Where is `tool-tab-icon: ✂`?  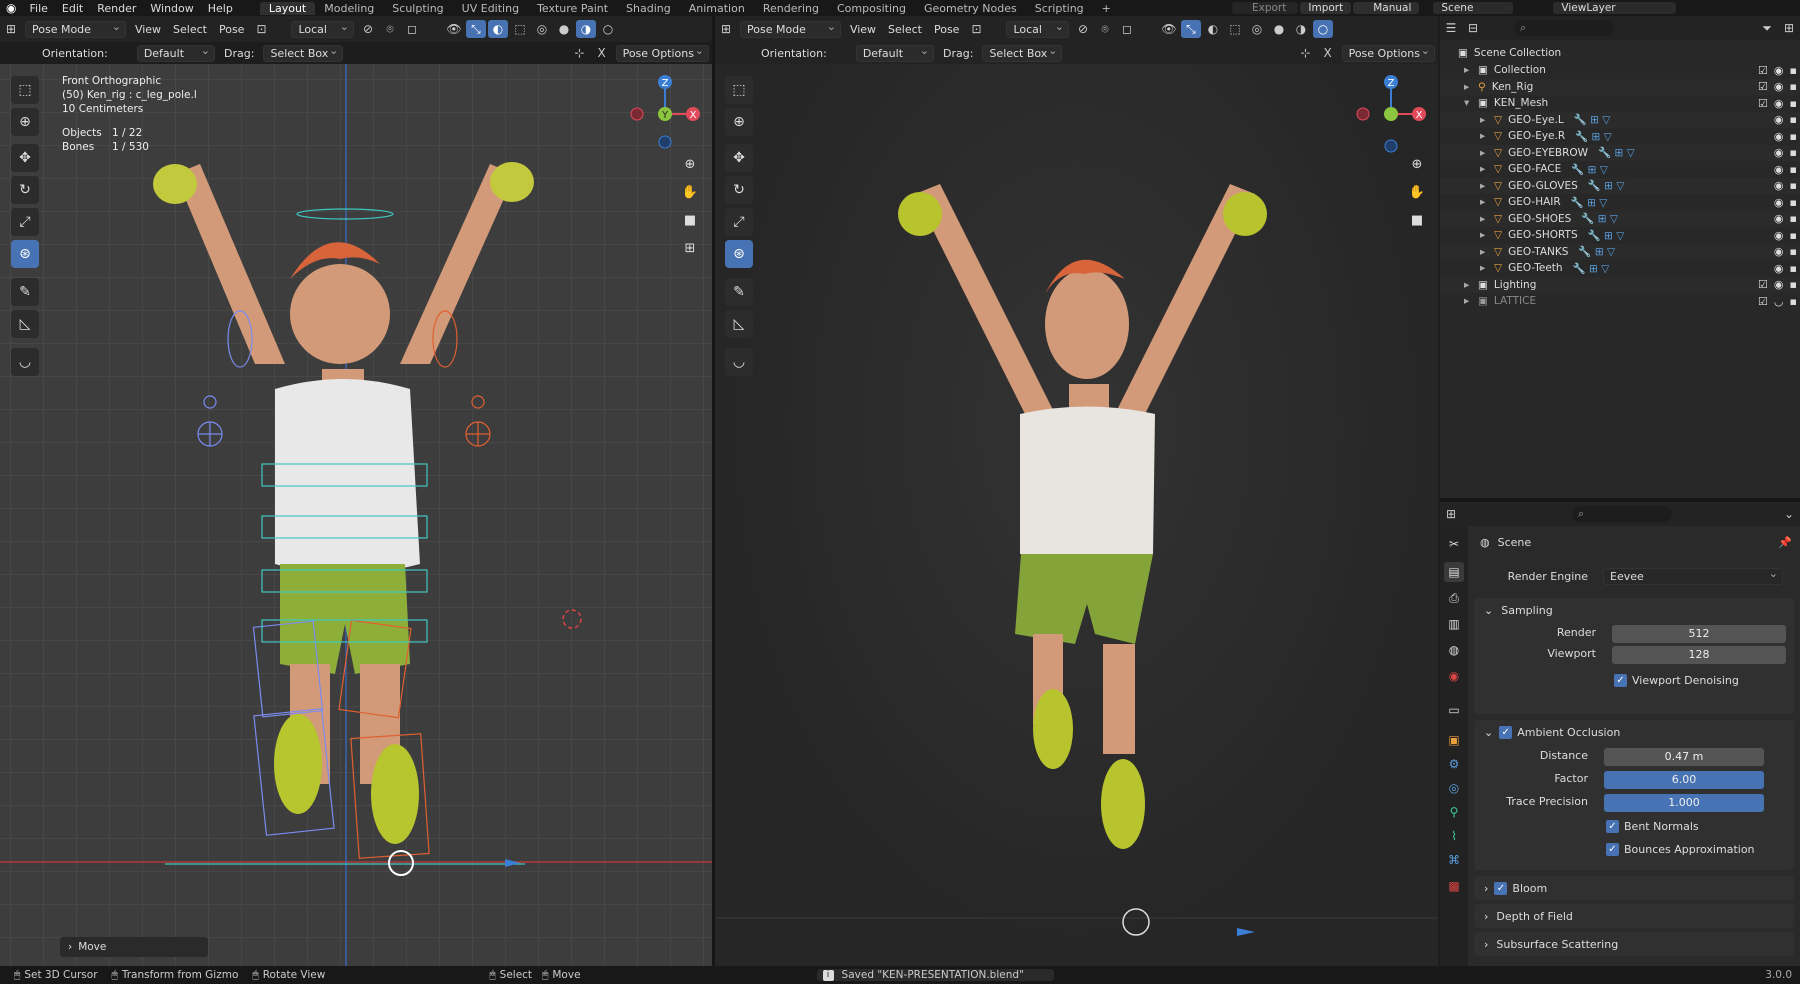 tool-tab-icon: ✂ is located at coordinates (1454, 544).